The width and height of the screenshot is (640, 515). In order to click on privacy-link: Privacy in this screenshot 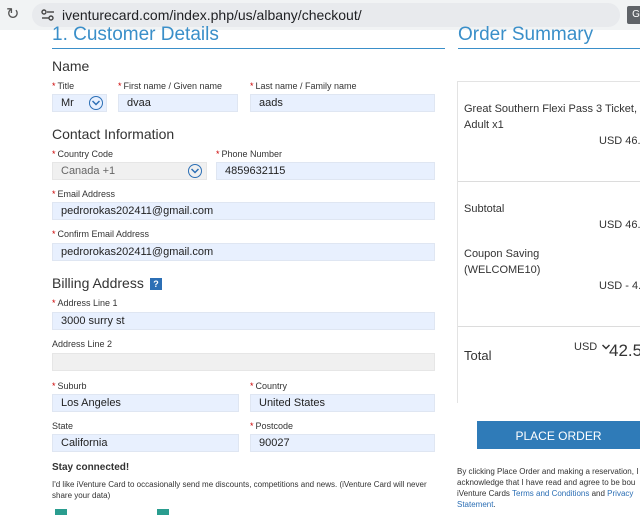, I will do `click(620, 493)`.